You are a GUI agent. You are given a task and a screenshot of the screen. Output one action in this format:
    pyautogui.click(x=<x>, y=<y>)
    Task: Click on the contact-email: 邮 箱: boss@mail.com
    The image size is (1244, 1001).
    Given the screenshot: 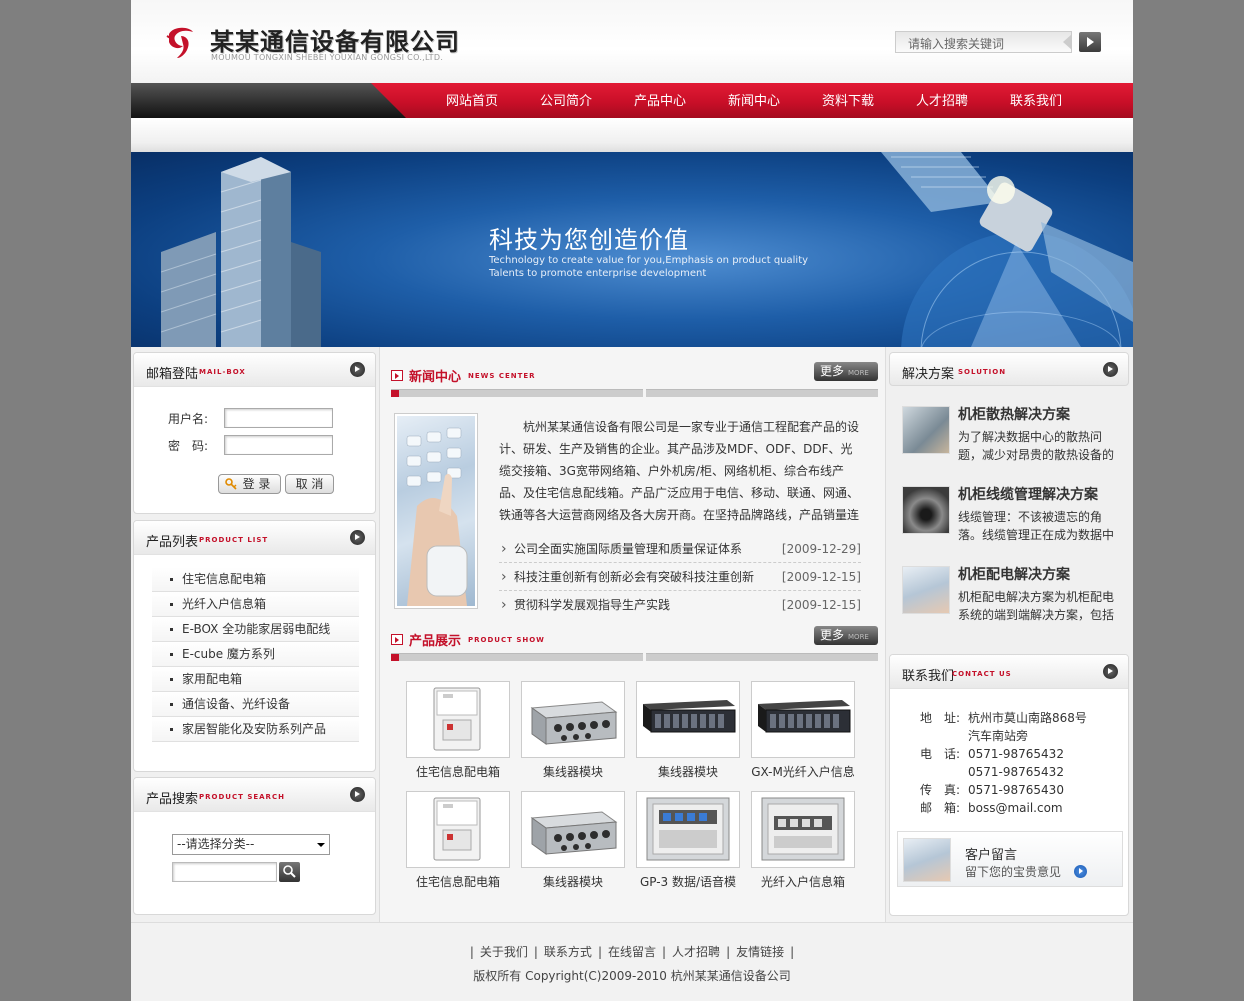 What is the action you would take?
    pyautogui.click(x=991, y=808)
    